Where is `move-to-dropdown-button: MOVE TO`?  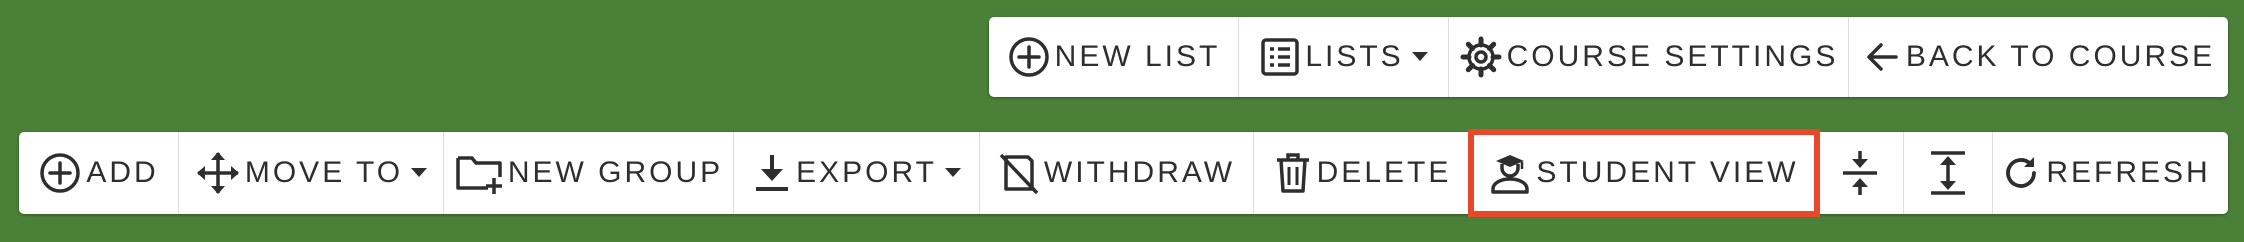
move-to-dropdown-button: MOVE TO is located at coordinates (311, 173).